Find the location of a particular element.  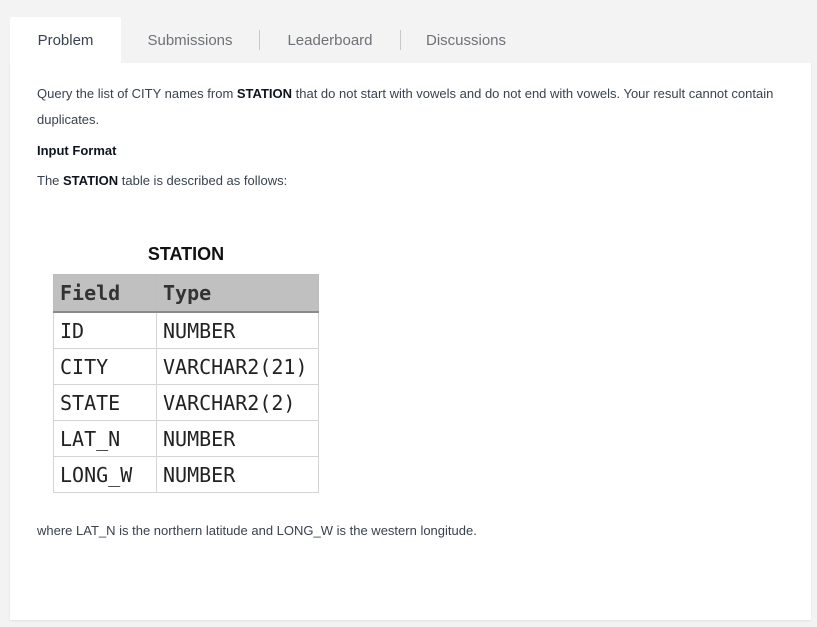

table-header-row: Field Type is located at coordinates (186, 293).